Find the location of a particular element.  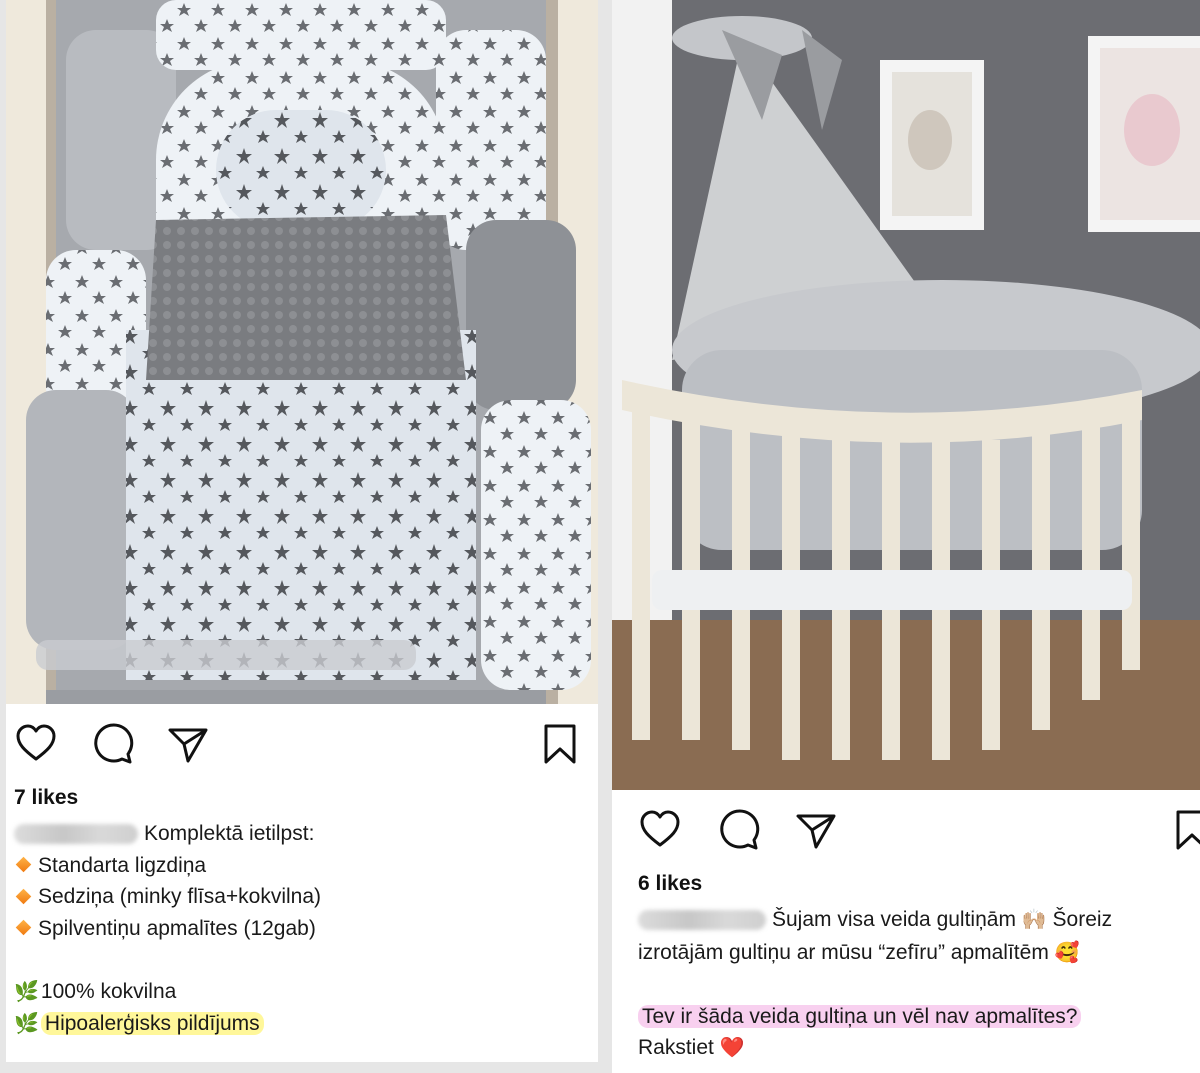

likes-count: 6 likes is located at coordinates (670, 884).